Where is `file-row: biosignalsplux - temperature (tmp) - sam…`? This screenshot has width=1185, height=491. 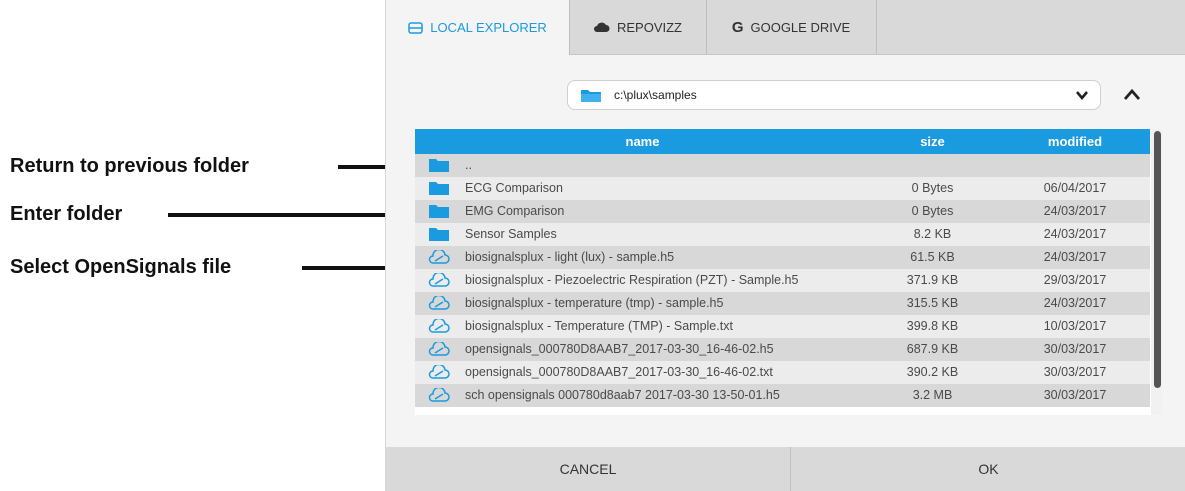 file-row: biosignalsplux - temperature (tmp) - sam… is located at coordinates (782, 303).